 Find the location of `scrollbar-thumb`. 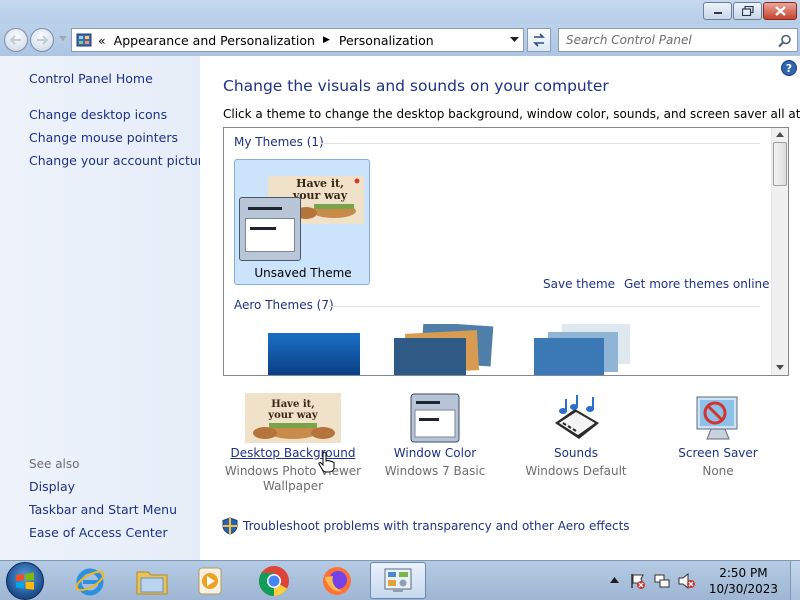

scrollbar-thumb is located at coordinates (780, 164).